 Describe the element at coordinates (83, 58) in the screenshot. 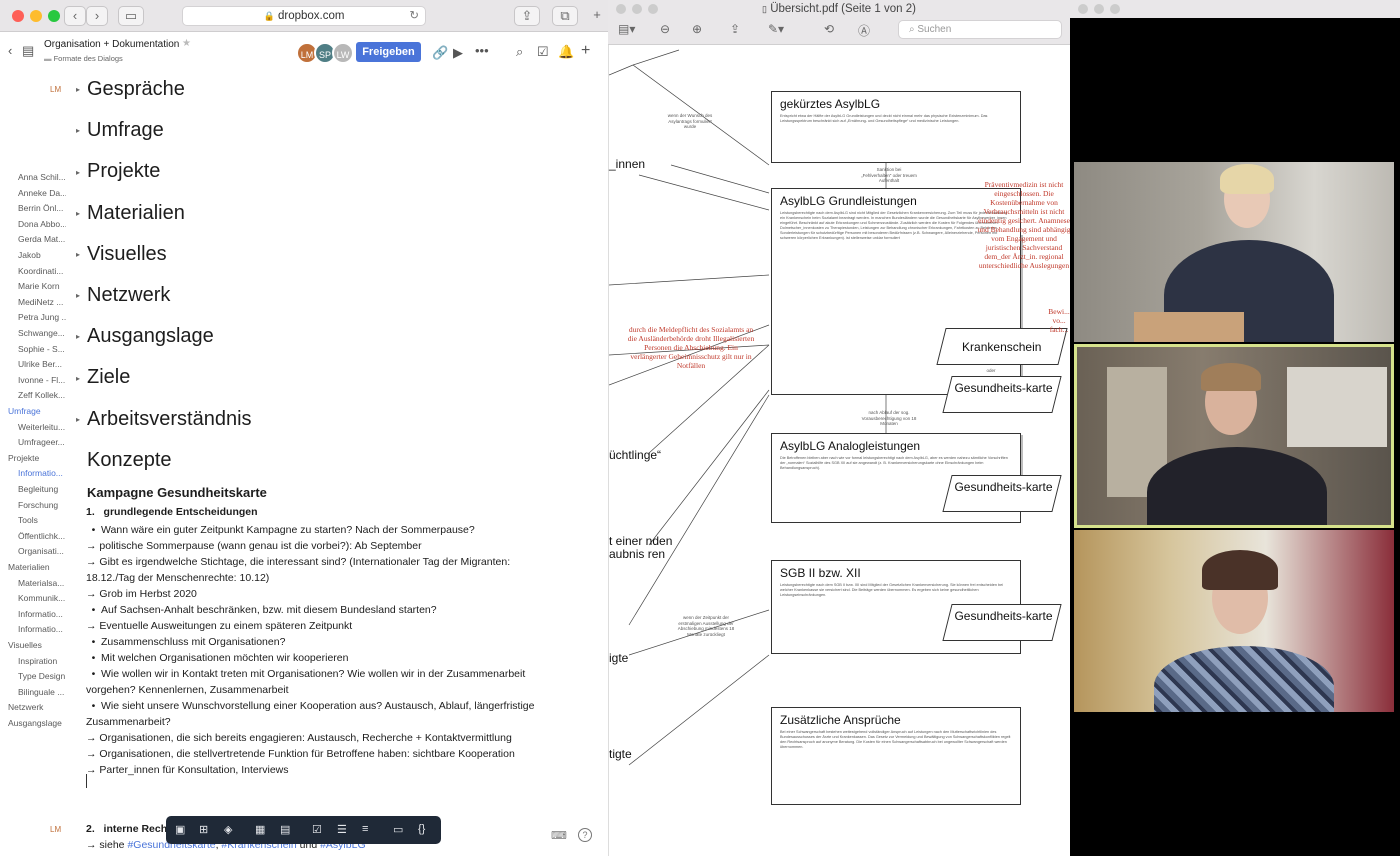

I see `folder-breadcrumb: ▬ Formate des Dialogs` at that location.